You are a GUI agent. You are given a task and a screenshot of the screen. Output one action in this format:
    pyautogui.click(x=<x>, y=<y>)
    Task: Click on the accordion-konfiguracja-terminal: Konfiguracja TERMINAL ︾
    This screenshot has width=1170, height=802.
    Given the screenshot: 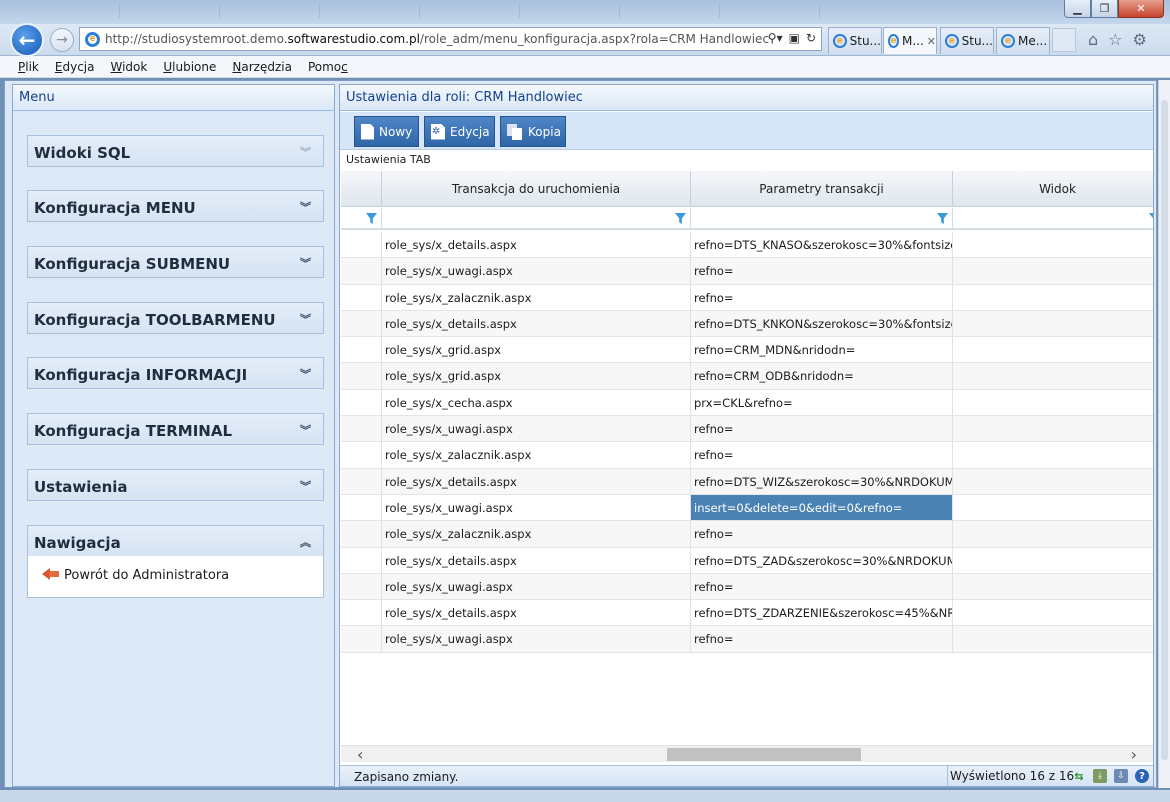 What is the action you would take?
    pyautogui.click(x=175, y=429)
    